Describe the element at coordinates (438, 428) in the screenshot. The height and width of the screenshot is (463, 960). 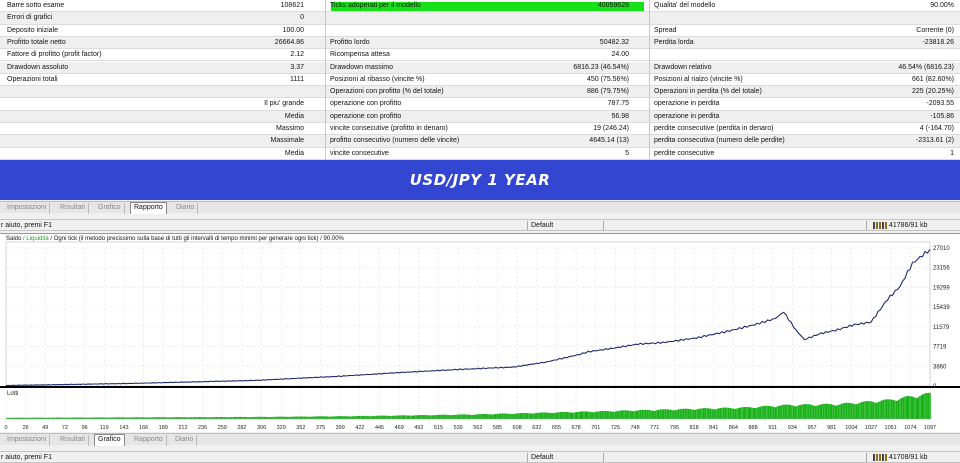
I see `x-tick-label: 515` at that location.